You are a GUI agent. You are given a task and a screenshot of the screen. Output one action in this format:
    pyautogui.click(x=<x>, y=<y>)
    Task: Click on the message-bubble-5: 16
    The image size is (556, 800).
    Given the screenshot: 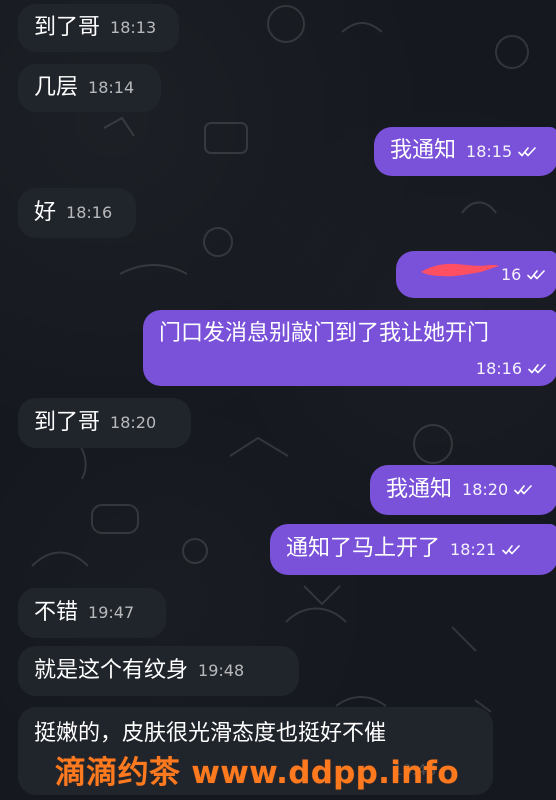 What is the action you would take?
    pyautogui.click(x=476, y=274)
    